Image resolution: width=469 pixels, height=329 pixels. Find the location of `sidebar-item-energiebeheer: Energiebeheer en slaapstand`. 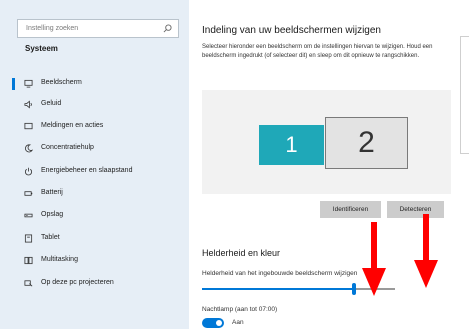

sidebar-item-energiebeheer: Energiebeheer en slaapstand is located at coordinates (94, 172).